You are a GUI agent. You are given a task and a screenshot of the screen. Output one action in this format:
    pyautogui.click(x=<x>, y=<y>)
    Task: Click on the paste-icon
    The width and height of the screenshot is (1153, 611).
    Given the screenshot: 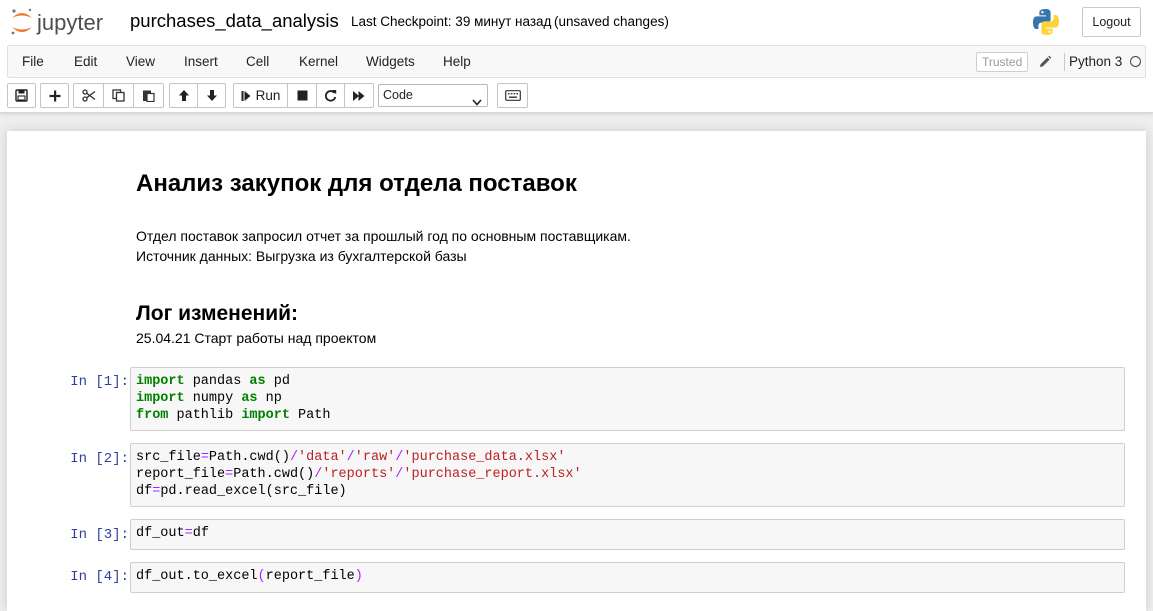 What is the action you would take?
    pyautogui.click(x=148, y=95)
    